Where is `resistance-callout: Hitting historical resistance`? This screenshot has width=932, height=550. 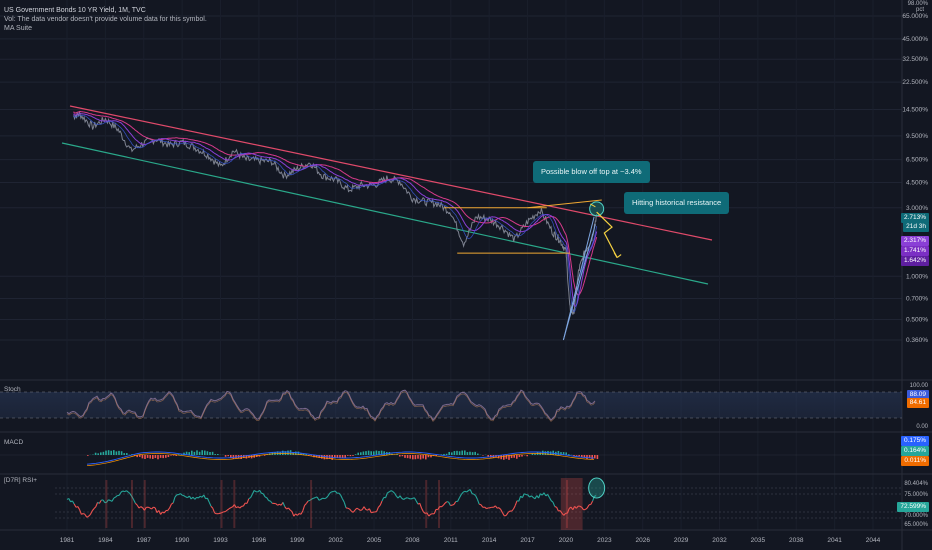 resistance-callout: Hitting historical resistance is located at coordinates (677, 203).